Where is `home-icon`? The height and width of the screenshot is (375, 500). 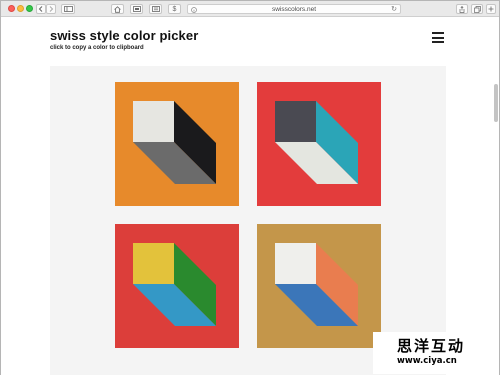
home-icon is located at coordinates (117, 9).